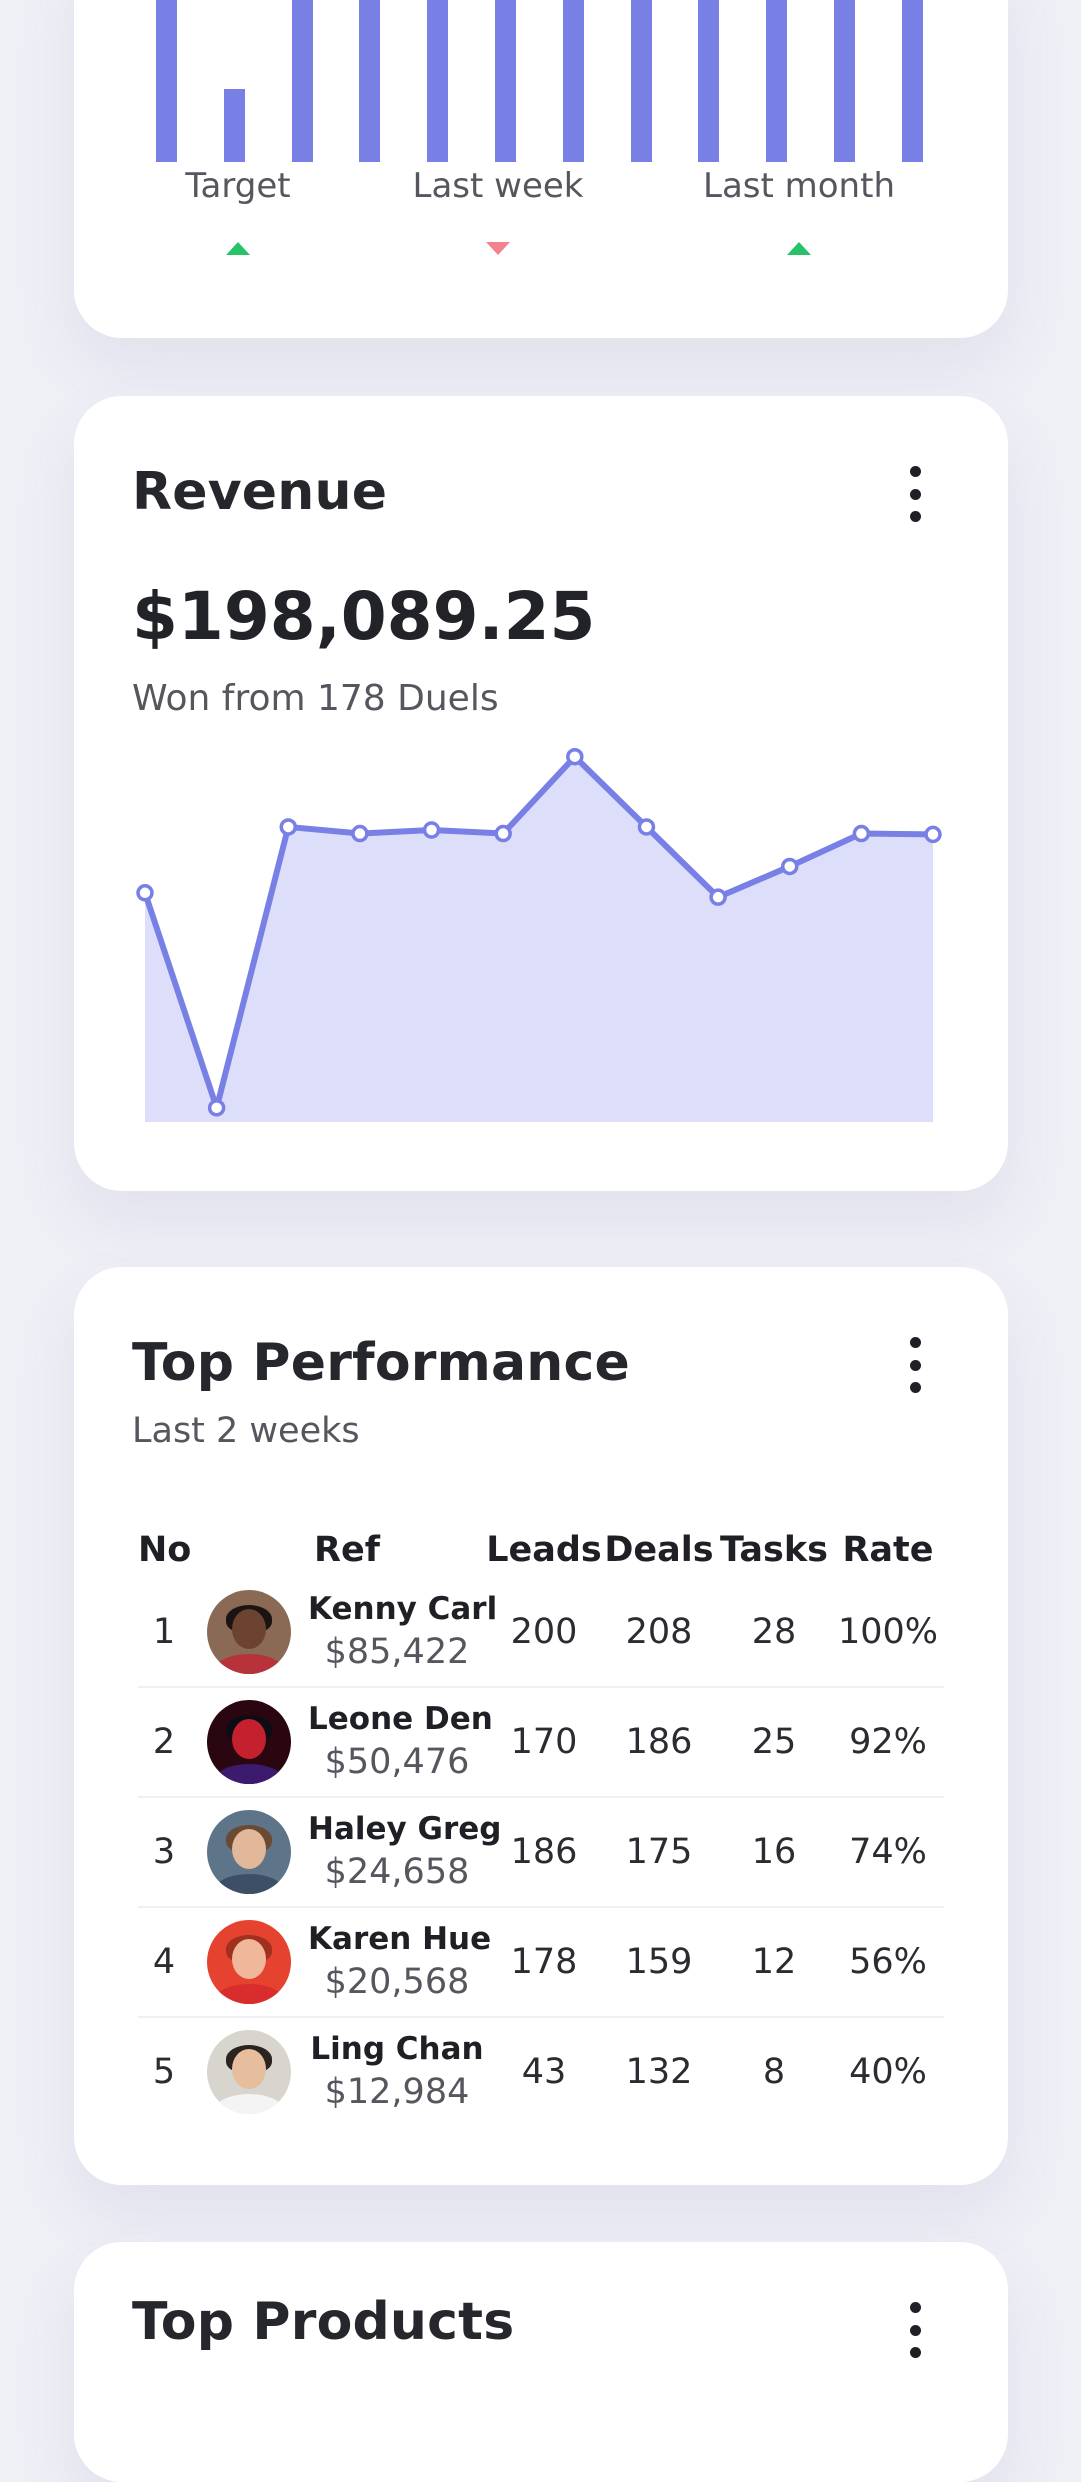 This screenshot has width=1081, height=2482. I want to click on ref-cell: Kenny Carl $85,422, so click(403, 1632).